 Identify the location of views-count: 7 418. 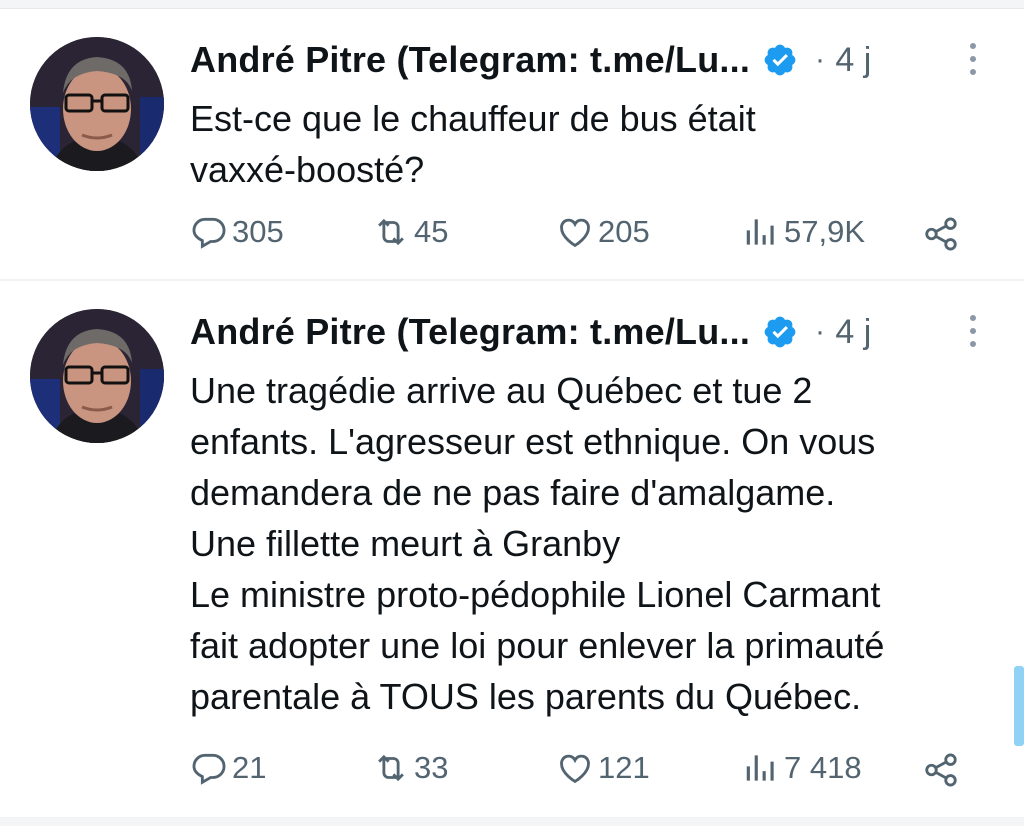
(823, 767).